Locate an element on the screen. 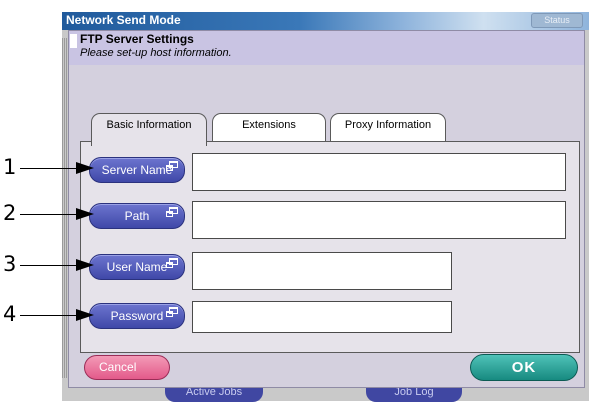  tab-proxy-information: Proxy Information is located at coordinates (388, 127).